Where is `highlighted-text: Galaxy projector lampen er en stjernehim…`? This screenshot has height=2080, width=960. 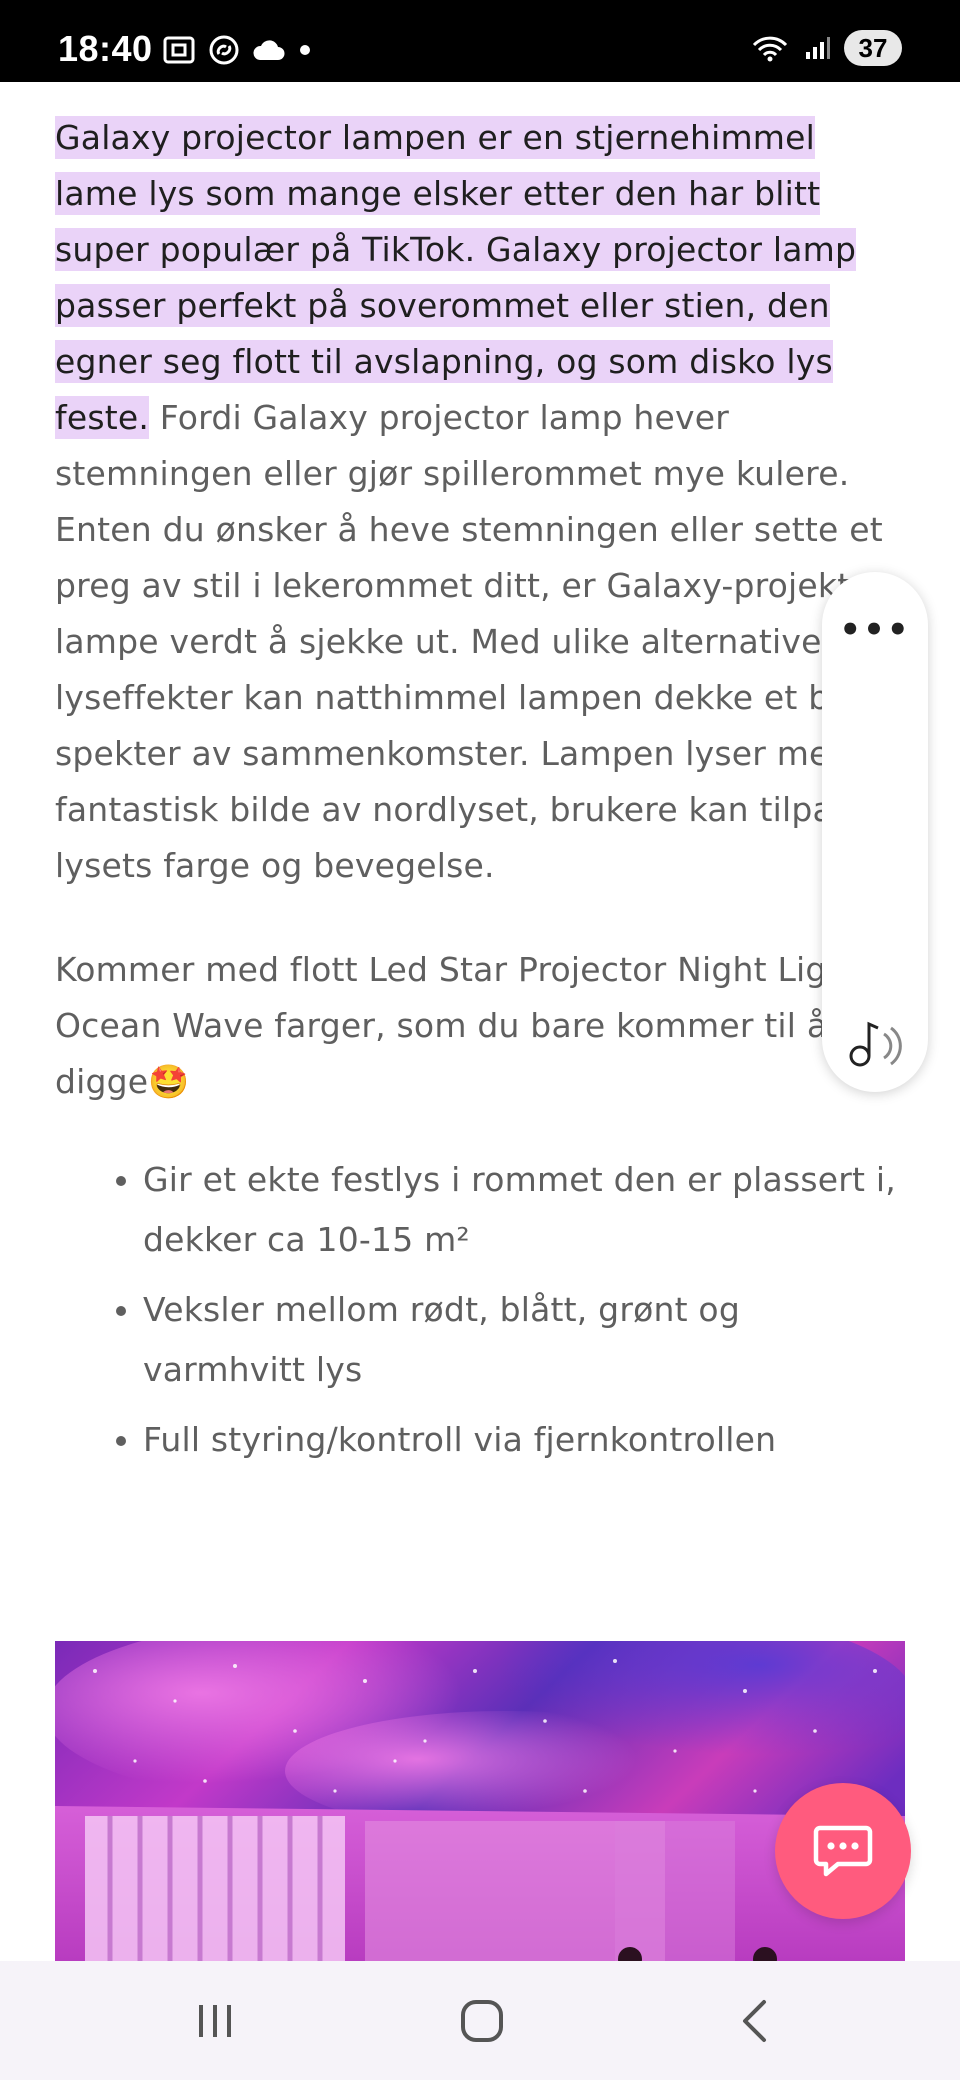 highlighted-text: Galaxy projector lampen er en stjernehim… is located at coordinates (456, 277).